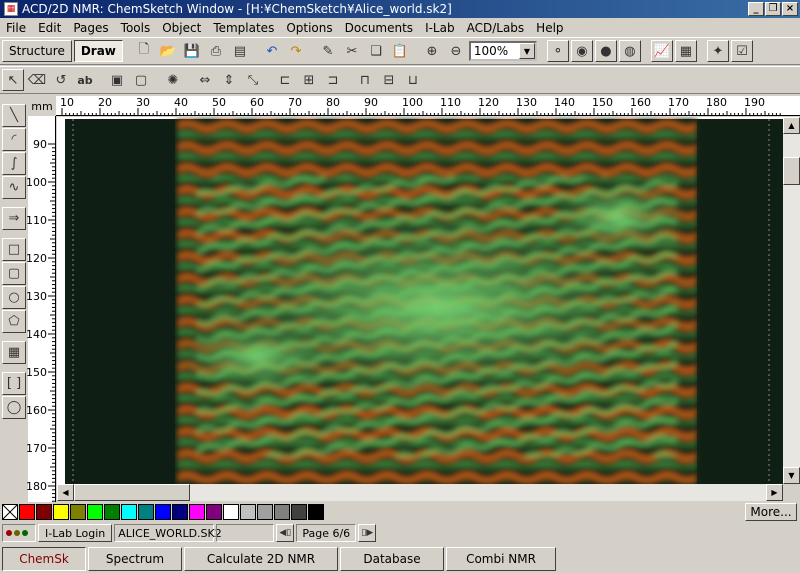 Image resolution: width=800 pixels, height=573 pixels. I want to click on polygon-tool-icon: ⬠, so click(14, 321).